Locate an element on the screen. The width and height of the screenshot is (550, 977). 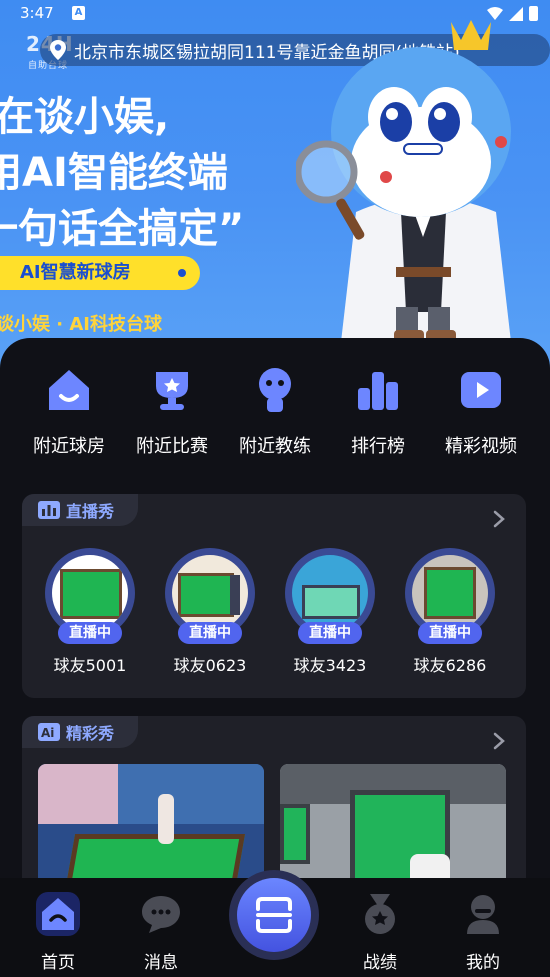
banner-line-2: 用AI智能终端 is located at coordinates (114, 173).